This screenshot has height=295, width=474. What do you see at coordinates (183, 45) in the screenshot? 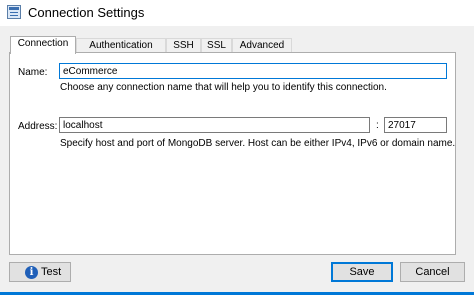
I see `tab-ssh: SSH` at bounding box center [183, 45].